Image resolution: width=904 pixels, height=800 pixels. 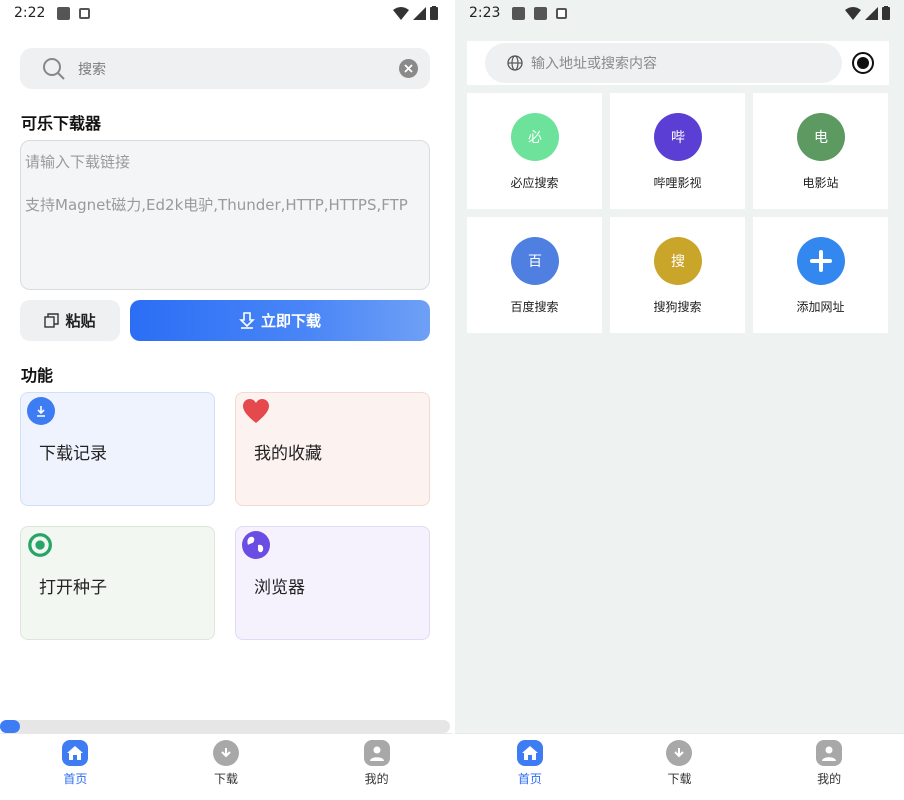 What do you see at coordinates (225, 68) in the screenshot?
I see `search-bar: 搜索` at bounding box center [225, 68].